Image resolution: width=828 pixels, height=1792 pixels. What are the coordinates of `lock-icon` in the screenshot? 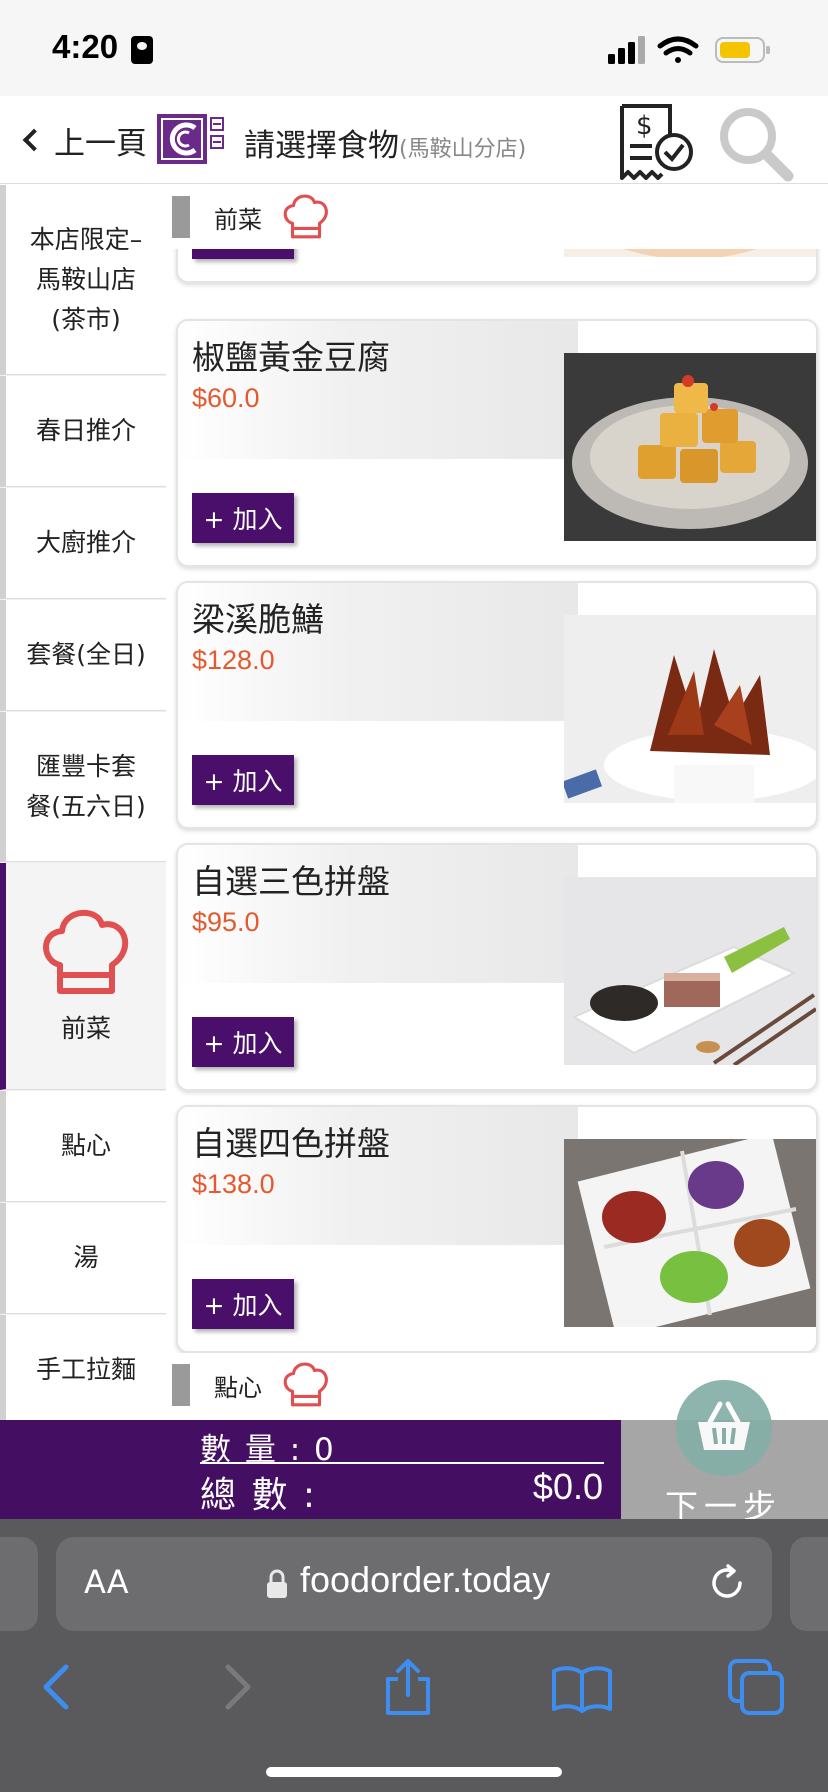 It's located at (277, 1583).